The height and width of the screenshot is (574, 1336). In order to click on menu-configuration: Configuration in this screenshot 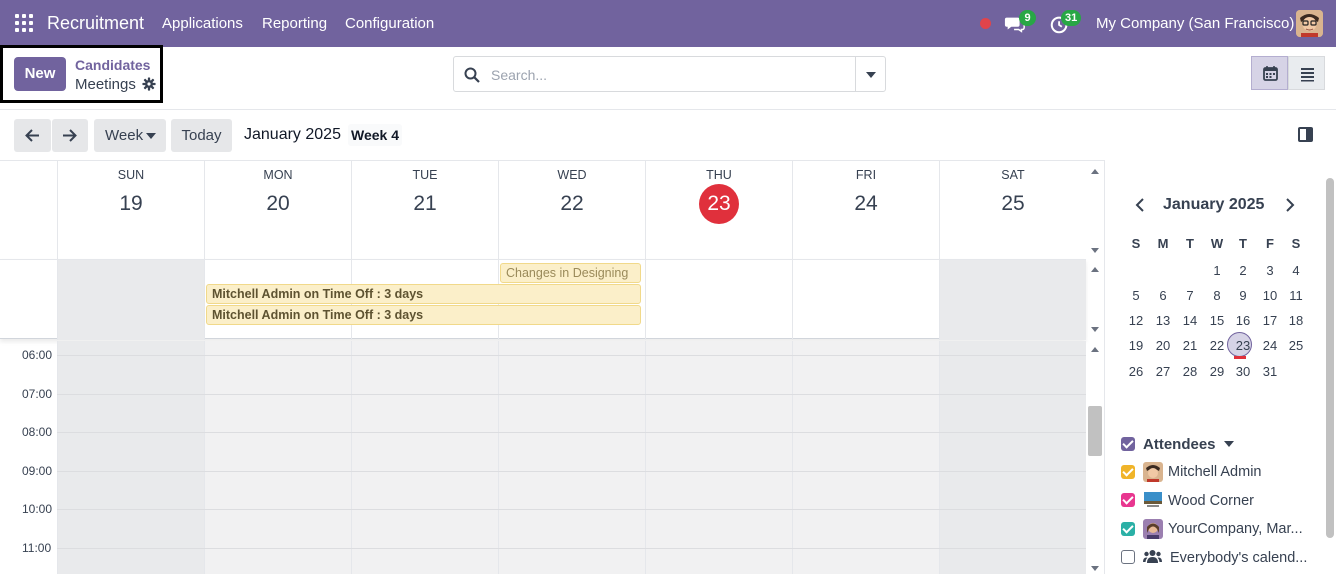, I will do `click(389, 23)`.